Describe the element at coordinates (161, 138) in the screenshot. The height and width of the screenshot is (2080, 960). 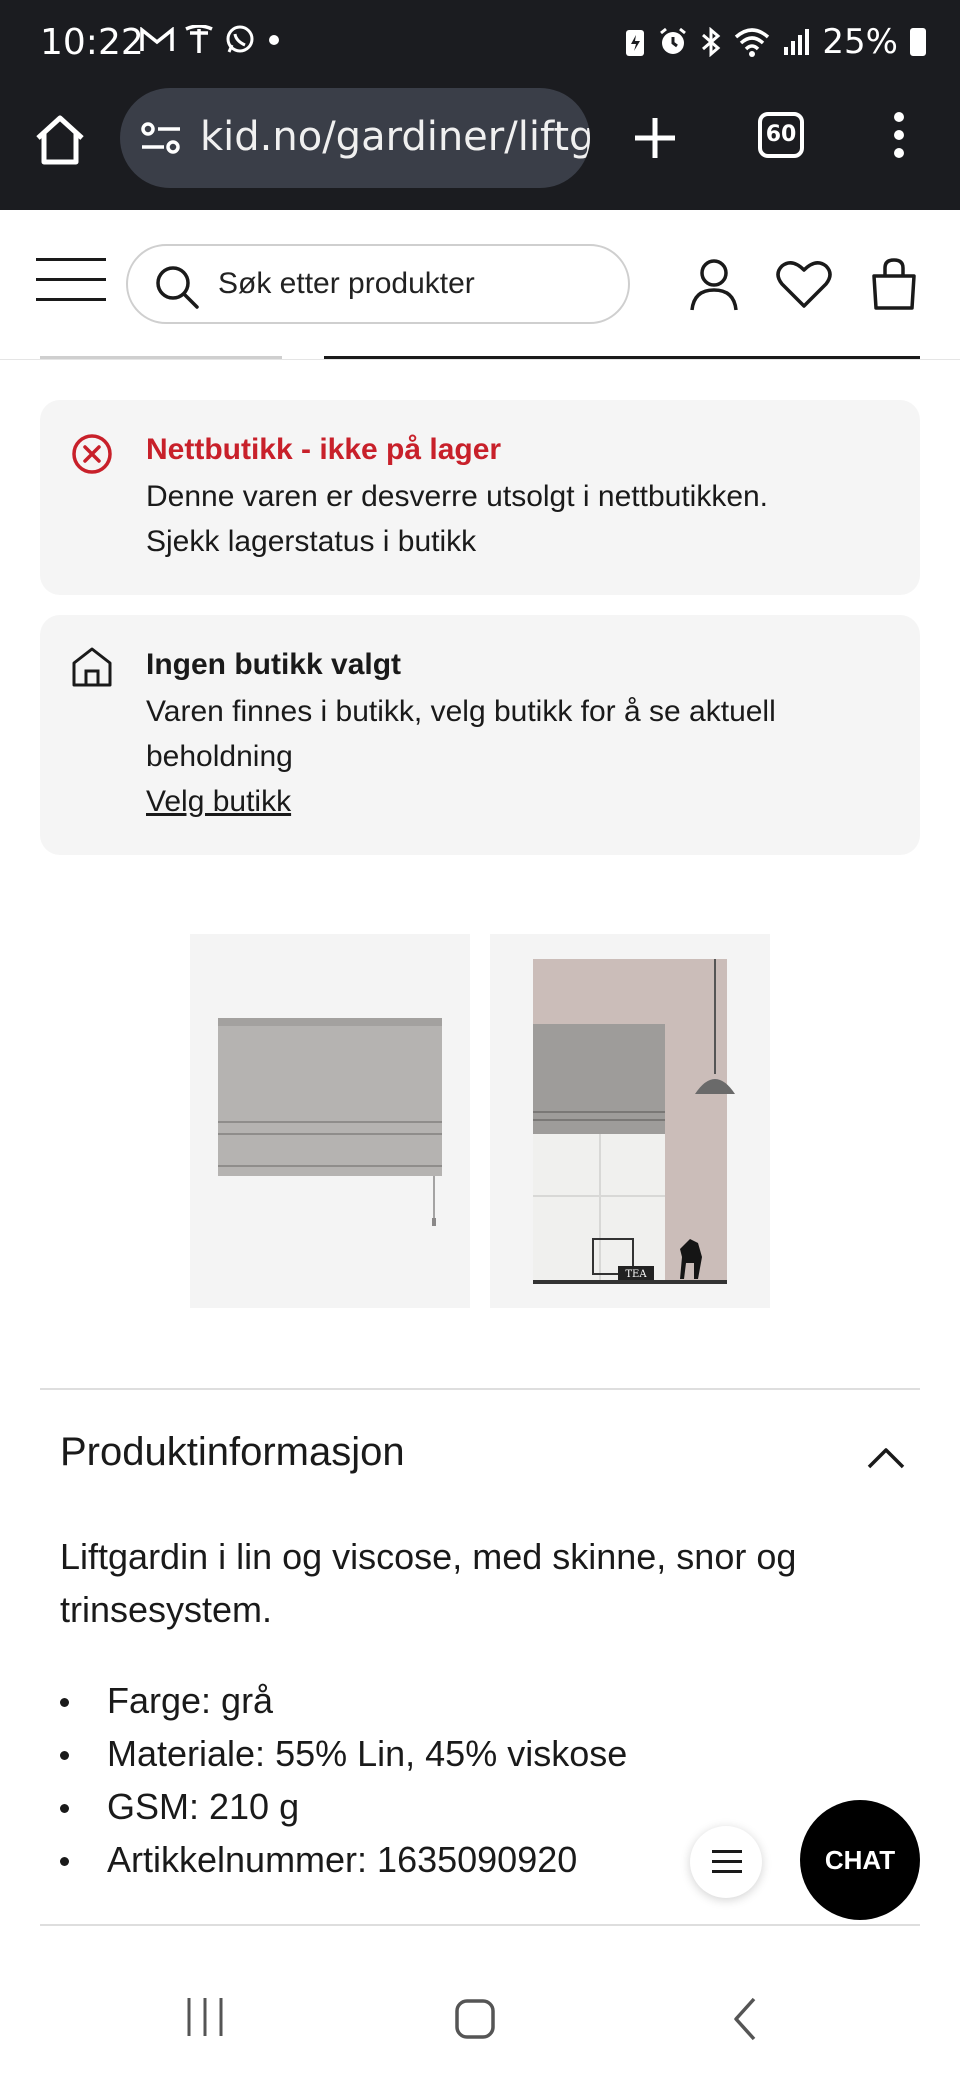
I see `site-settings-icon` at that location.